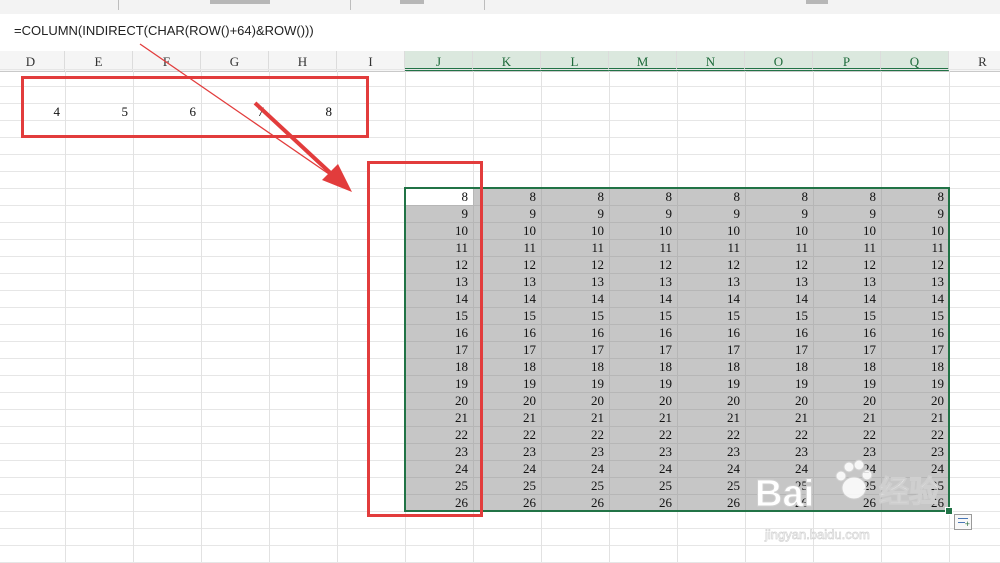 The width and height of the screenshot is (1000, 563). What do you see at coordinates (164, 30) in the screenshot?
I see `formula-text: =COLUMN(INDIRECT(CHAR(ROW()+64)&ROW()))` at bounding box center [164, 30].